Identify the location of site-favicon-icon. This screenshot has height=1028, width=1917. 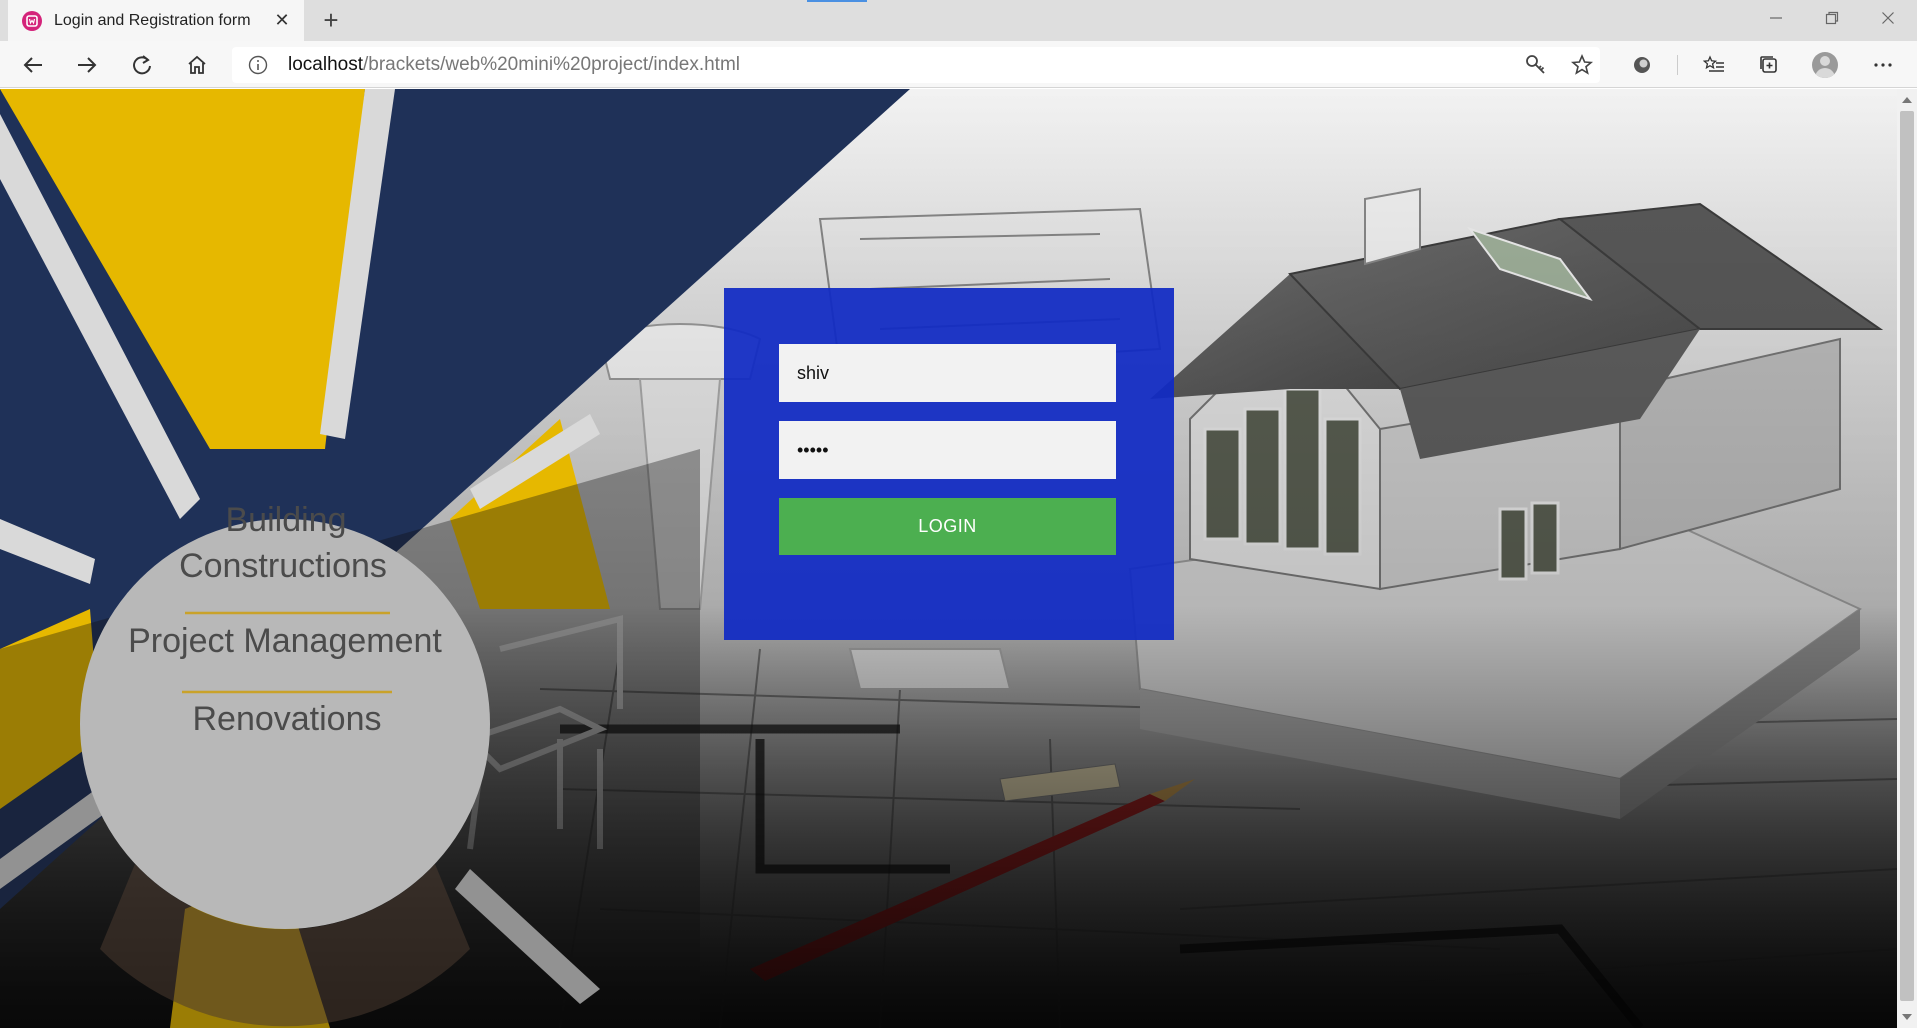
(32, 20).